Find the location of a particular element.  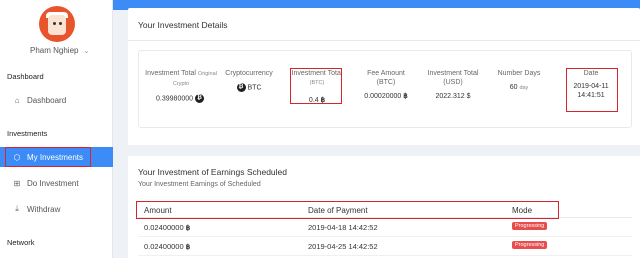

label: Cryptocurrency is located at coordinates (249, 73).